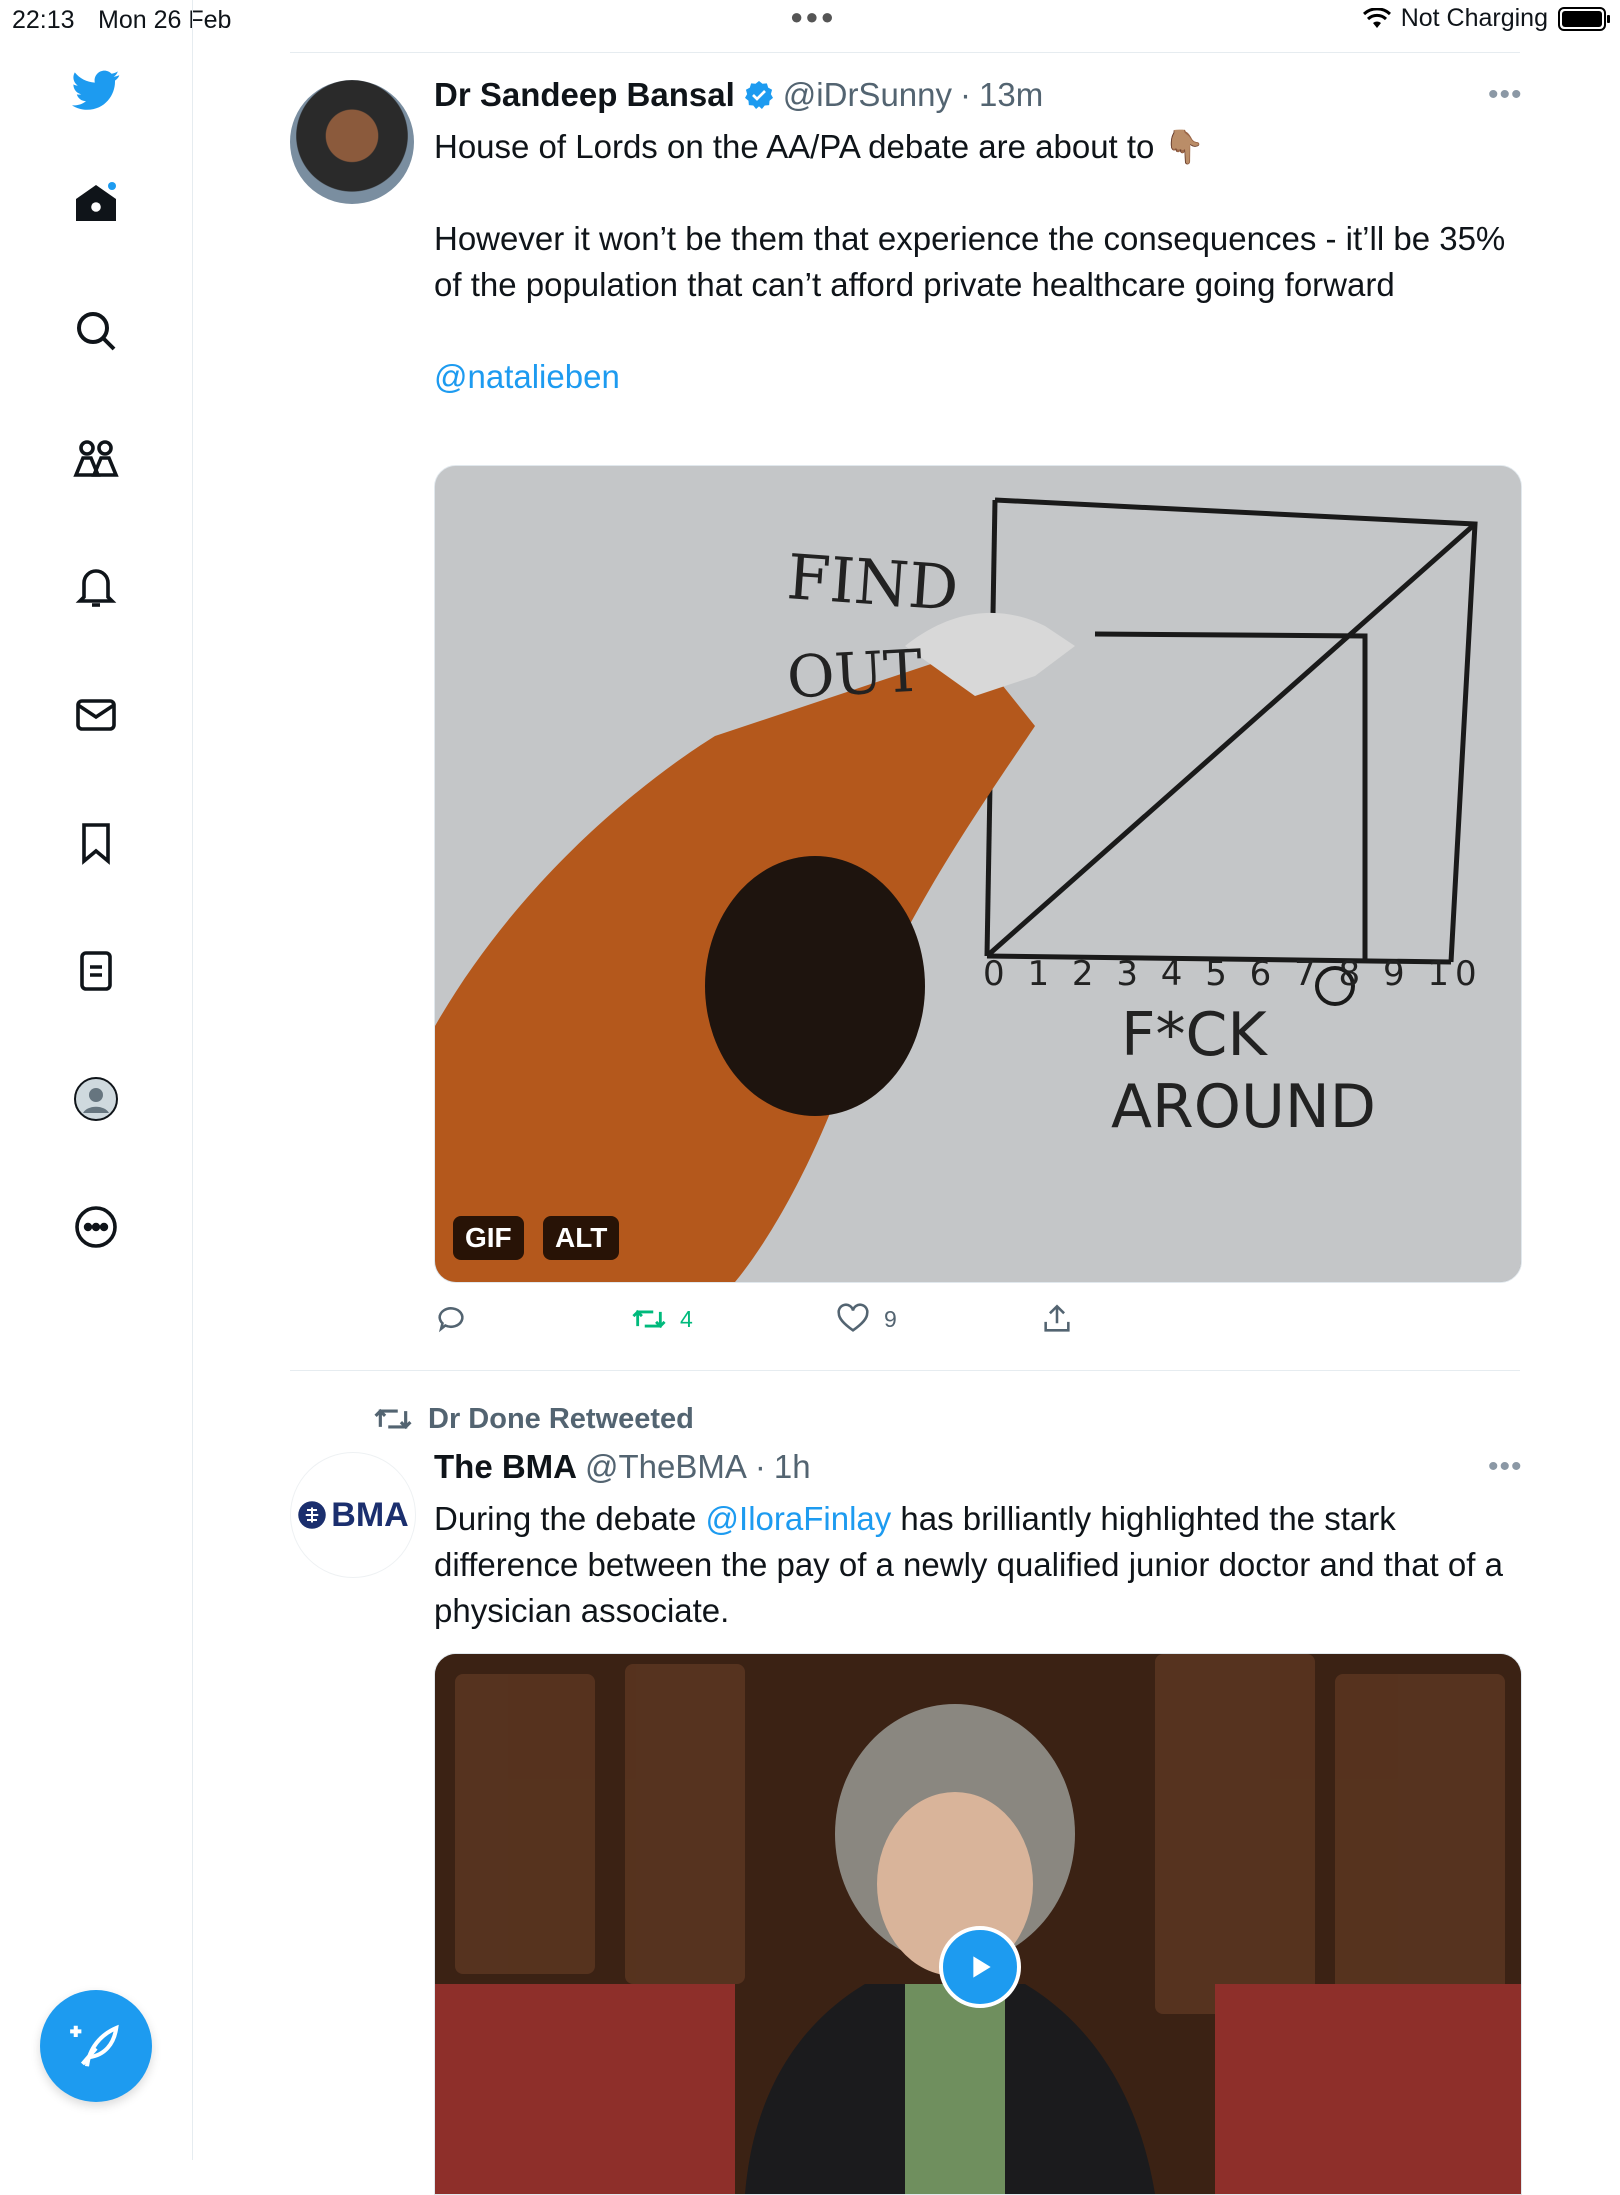 This screenshot has width=1620, height=2195. I want to click on whiteboard-find: FIND, so click(872, 582).